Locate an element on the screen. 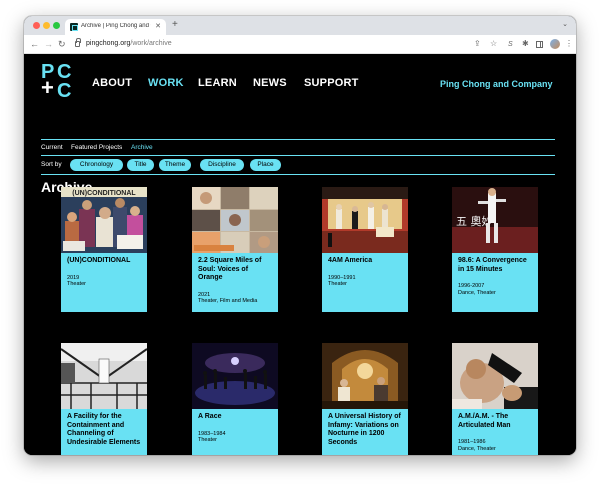  archive-card: 4AM America 1990–1991 Theater is located at coordinates (365, 249).